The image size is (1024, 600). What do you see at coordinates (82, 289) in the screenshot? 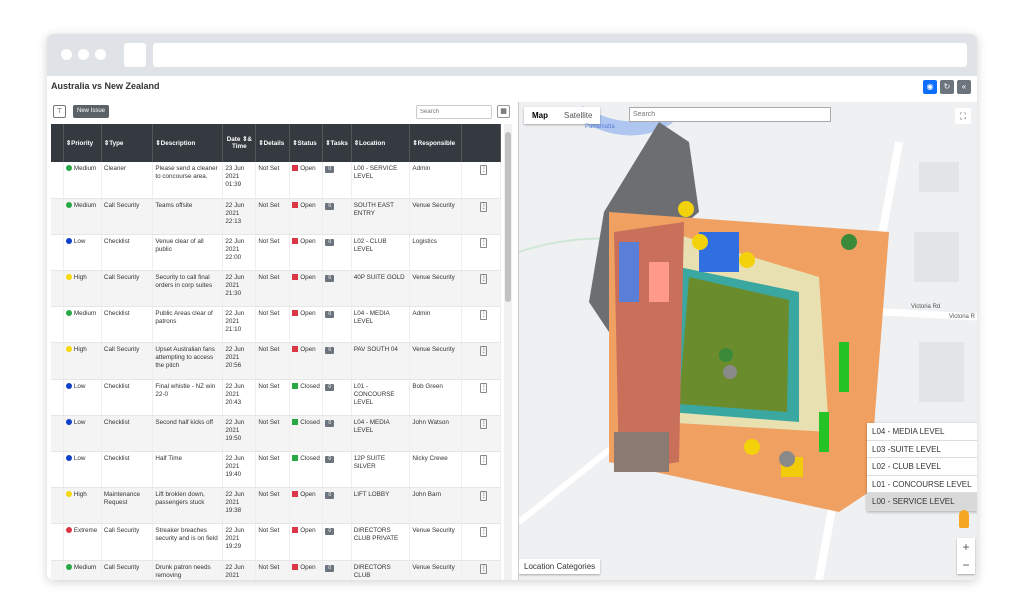
I see `cell-priority: High` at bounding box center [82, 289].